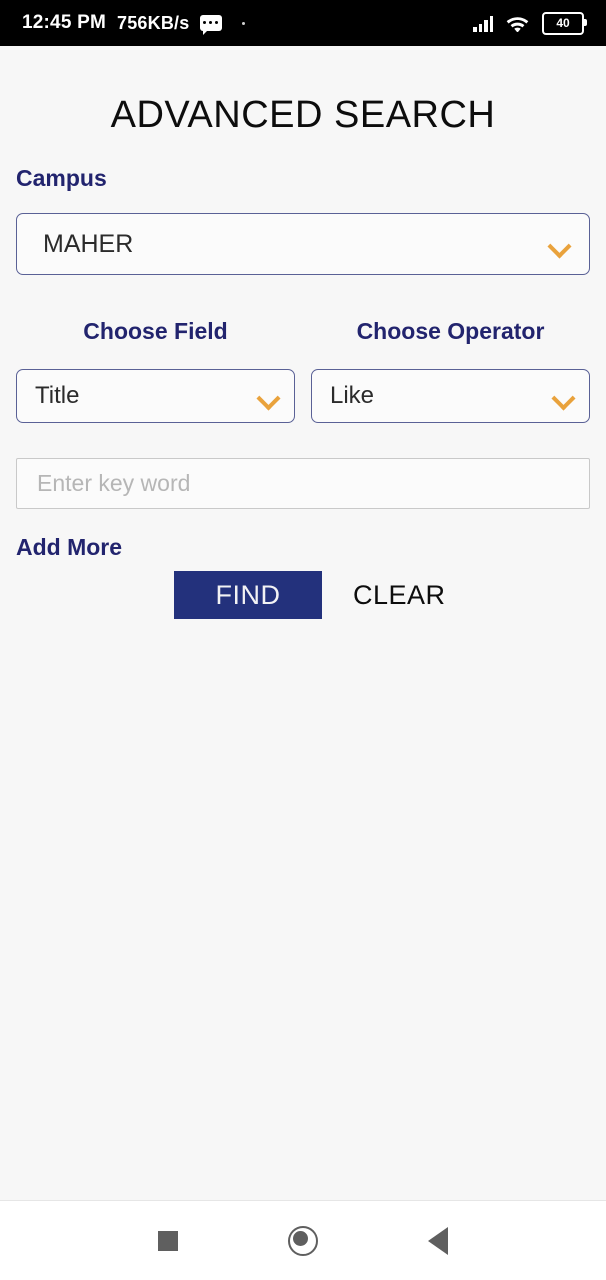  I want to click on campus-label: Campus, so click(61, 178).